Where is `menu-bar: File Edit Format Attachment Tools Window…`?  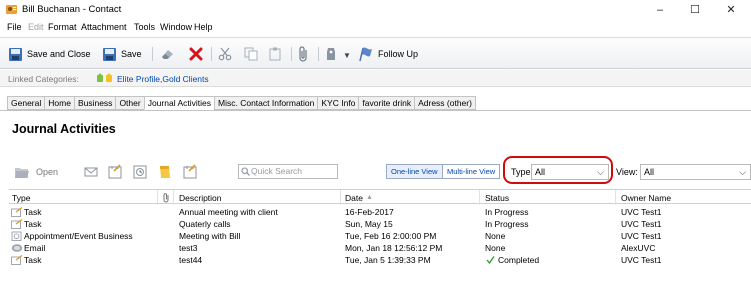 menu-bar: File Edit Format Attachment Tools Window… is located at coordinates (375, 28).